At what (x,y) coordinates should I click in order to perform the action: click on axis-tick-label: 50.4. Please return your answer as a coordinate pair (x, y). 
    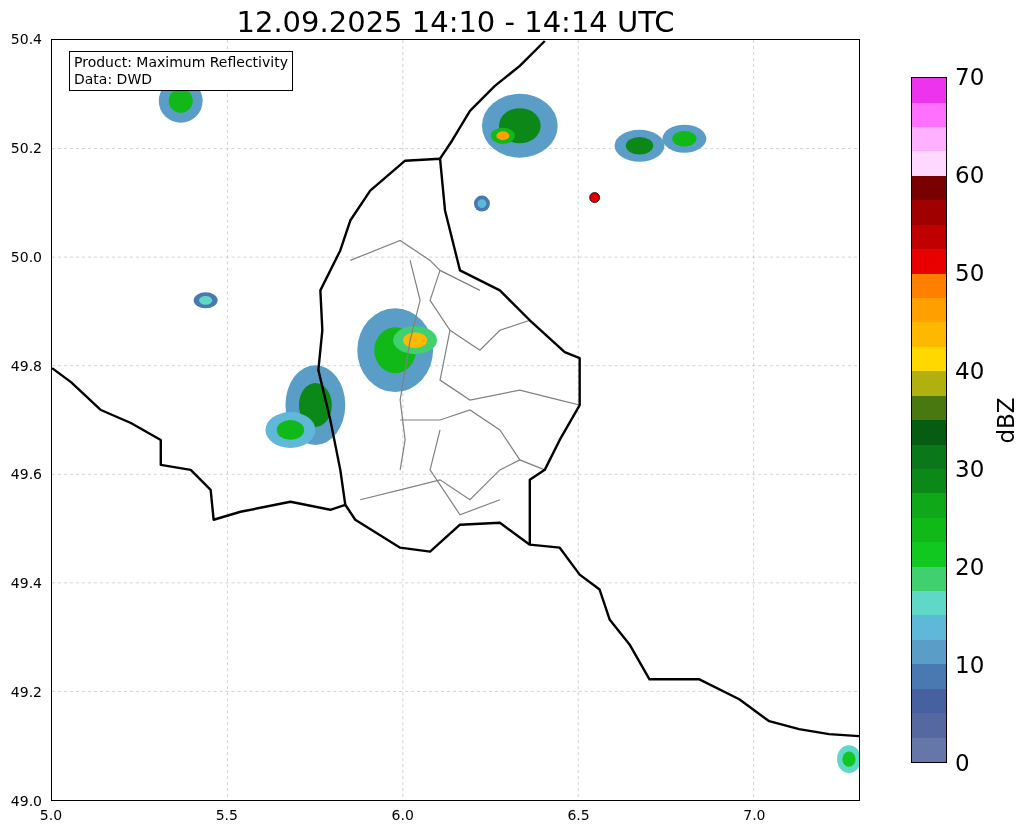
    Looking at the image, I should click on (26, 39).